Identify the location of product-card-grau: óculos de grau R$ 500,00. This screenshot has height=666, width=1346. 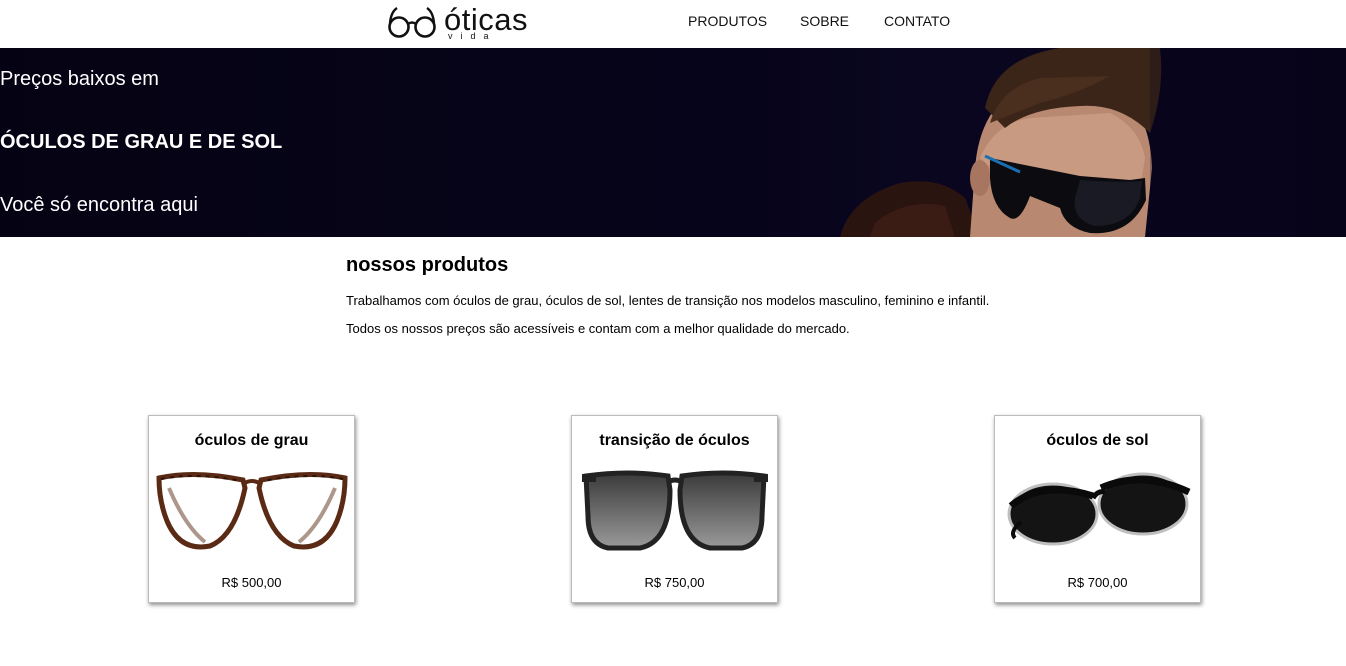
(251, 509).